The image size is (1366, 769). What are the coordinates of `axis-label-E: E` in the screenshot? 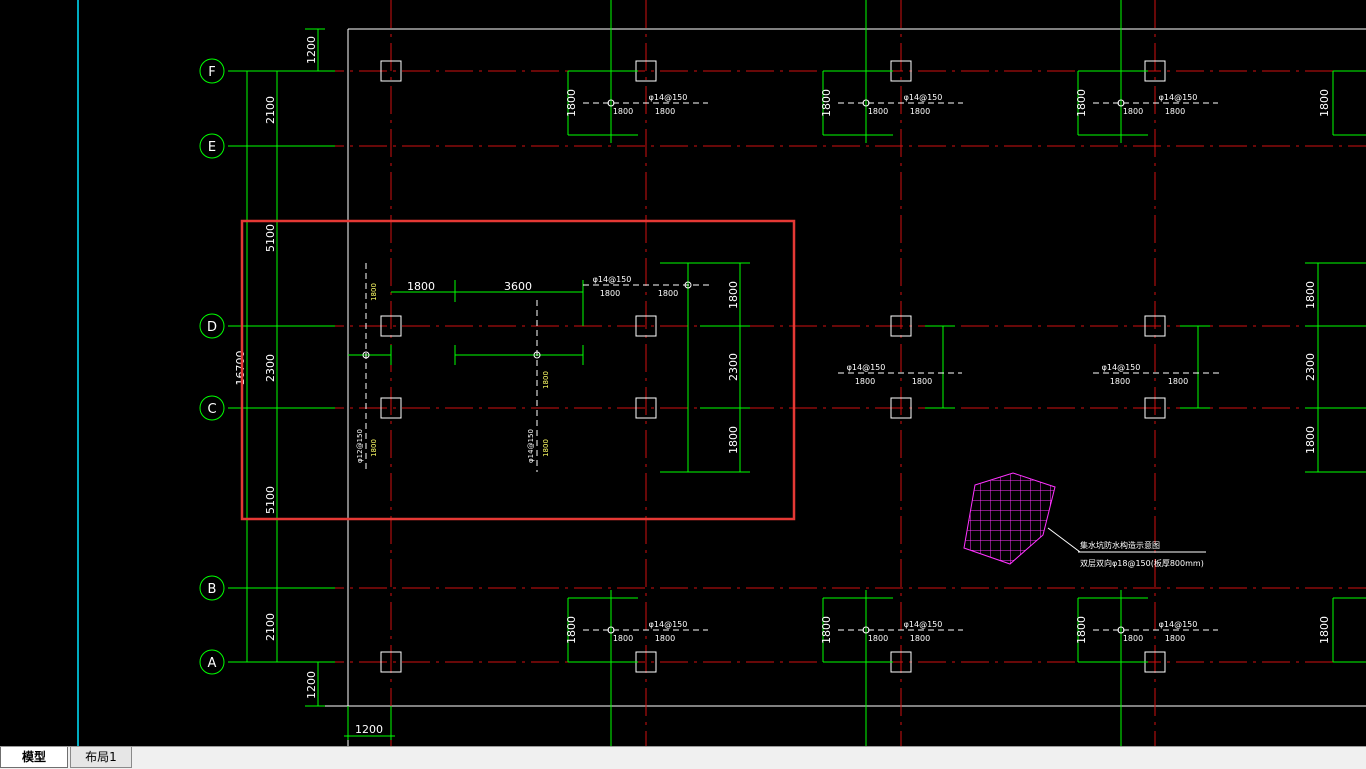 It's located at (212, 147).